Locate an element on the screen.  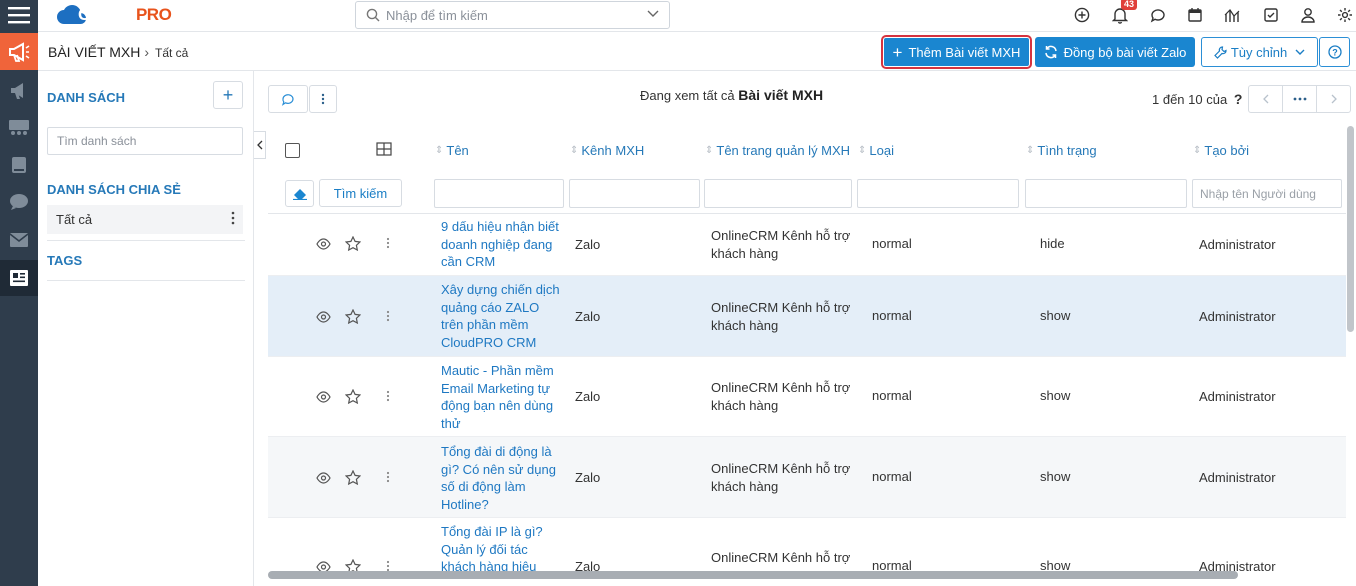
page-jump-button is located at coordinates (1300, 99).